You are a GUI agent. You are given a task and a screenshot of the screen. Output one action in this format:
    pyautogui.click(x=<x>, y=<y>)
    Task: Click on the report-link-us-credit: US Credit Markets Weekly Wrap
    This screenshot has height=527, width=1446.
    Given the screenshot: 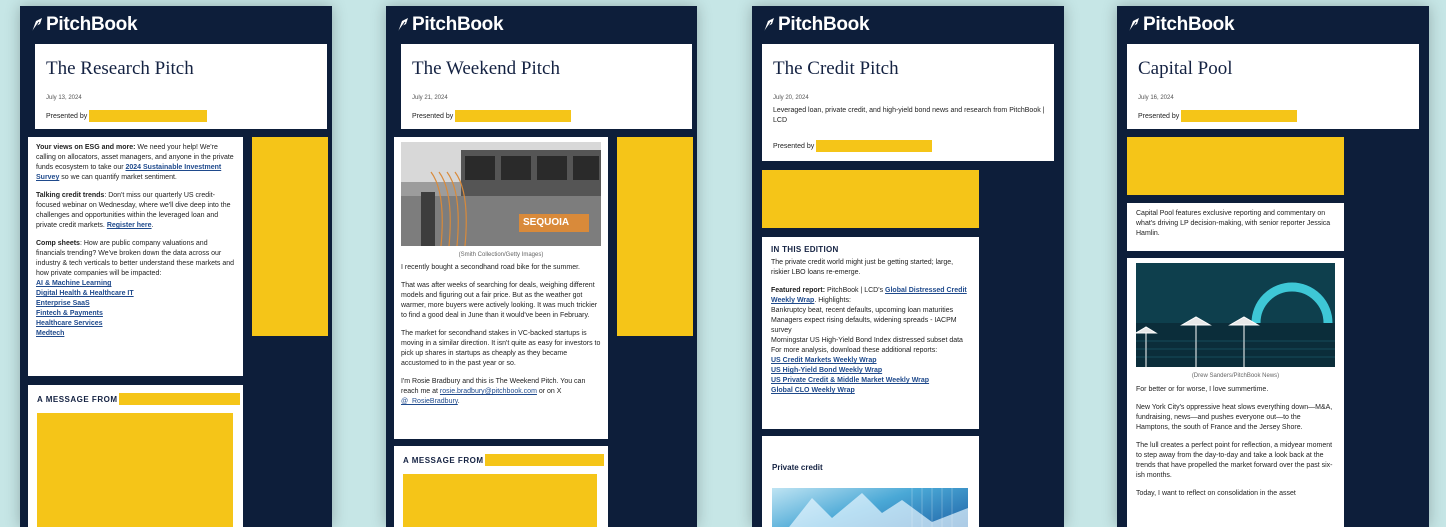 What is the action you would take?
    pyautogui.click(x=824, y=360)
    